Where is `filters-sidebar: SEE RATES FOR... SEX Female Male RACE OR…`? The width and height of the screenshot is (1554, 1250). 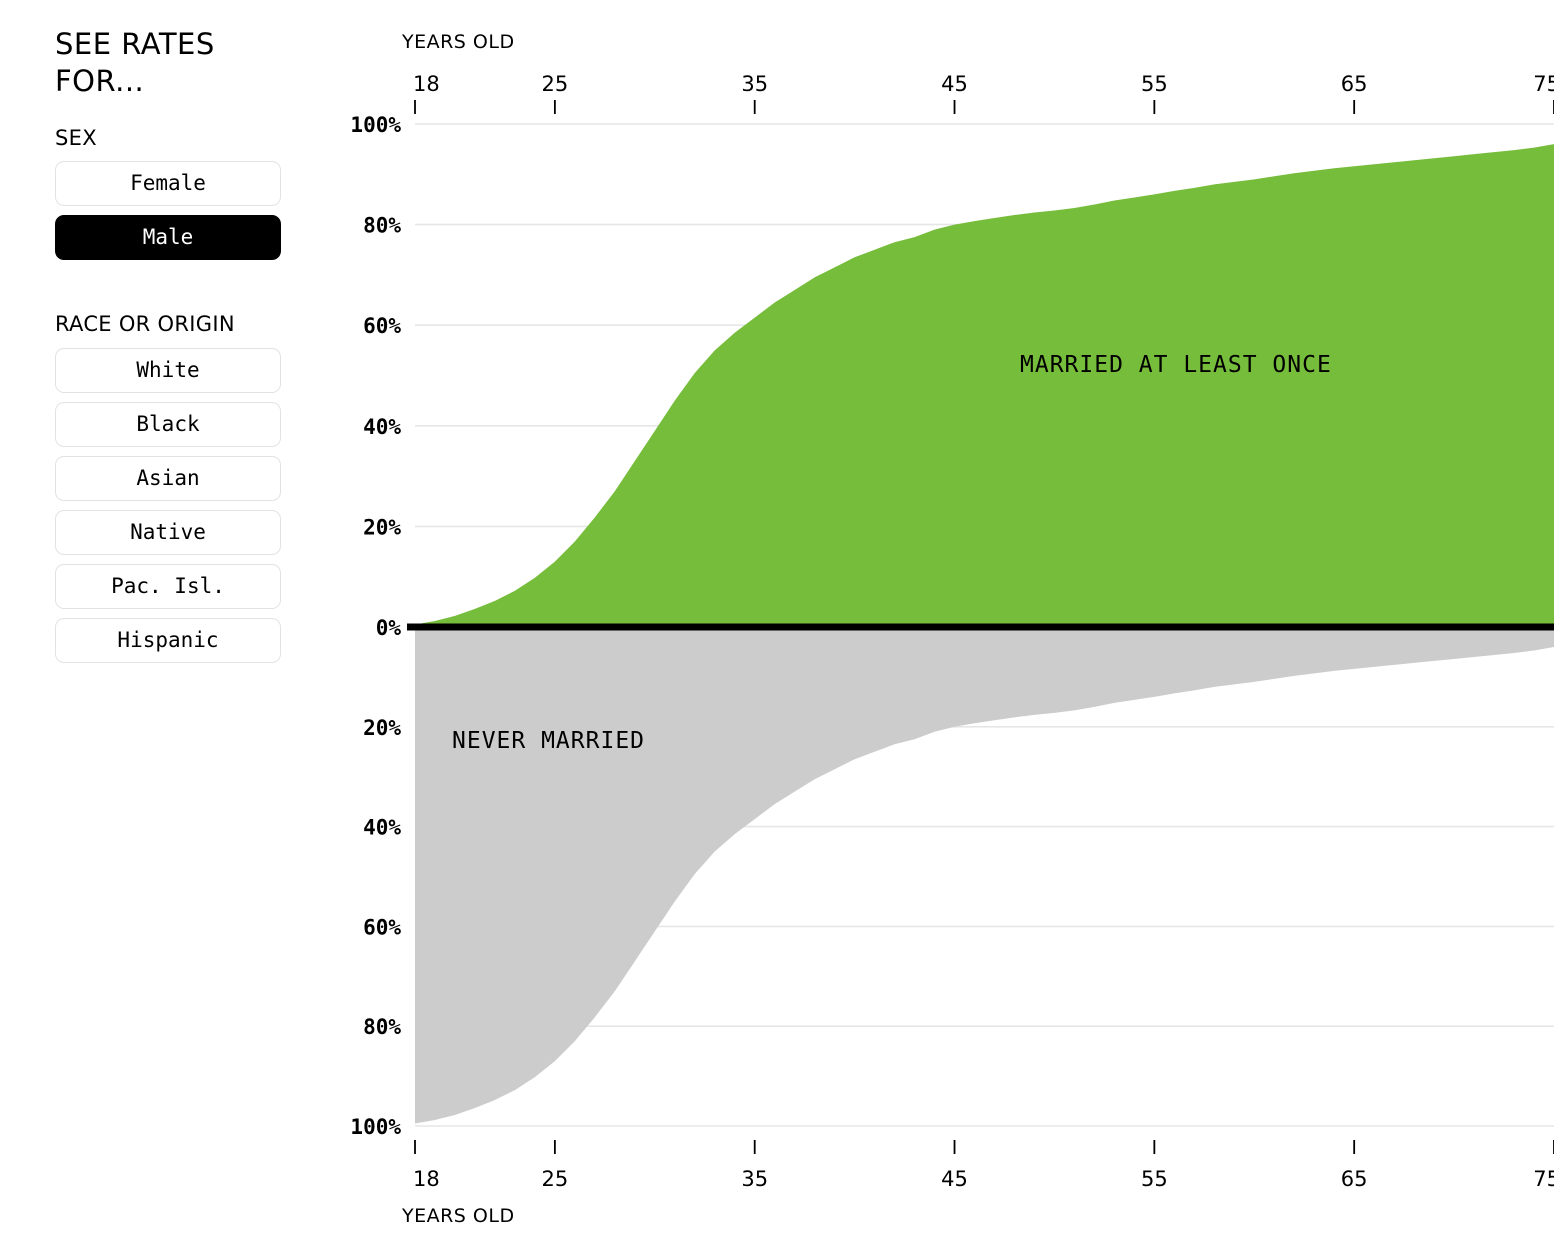 filters-sidebar: SEE RATES FOR... SEX Female Male RACE OR… is located at coordinates (185, 352).